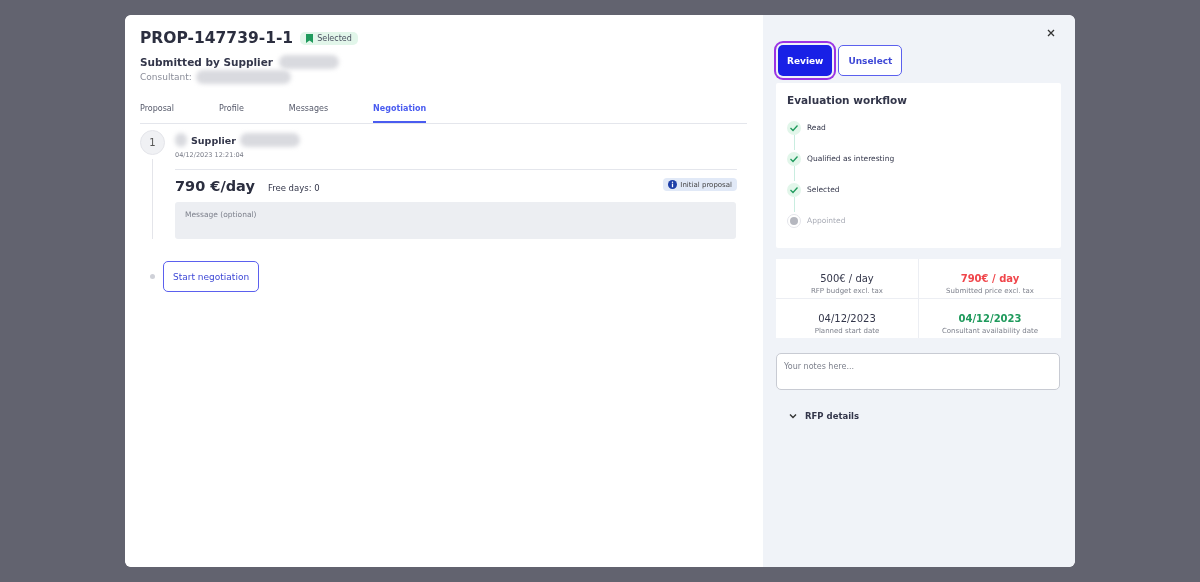 This screenshot has height=582, width=1200. I want to click on proposal-title: PROP-147739-1-1, so click(217, 38).